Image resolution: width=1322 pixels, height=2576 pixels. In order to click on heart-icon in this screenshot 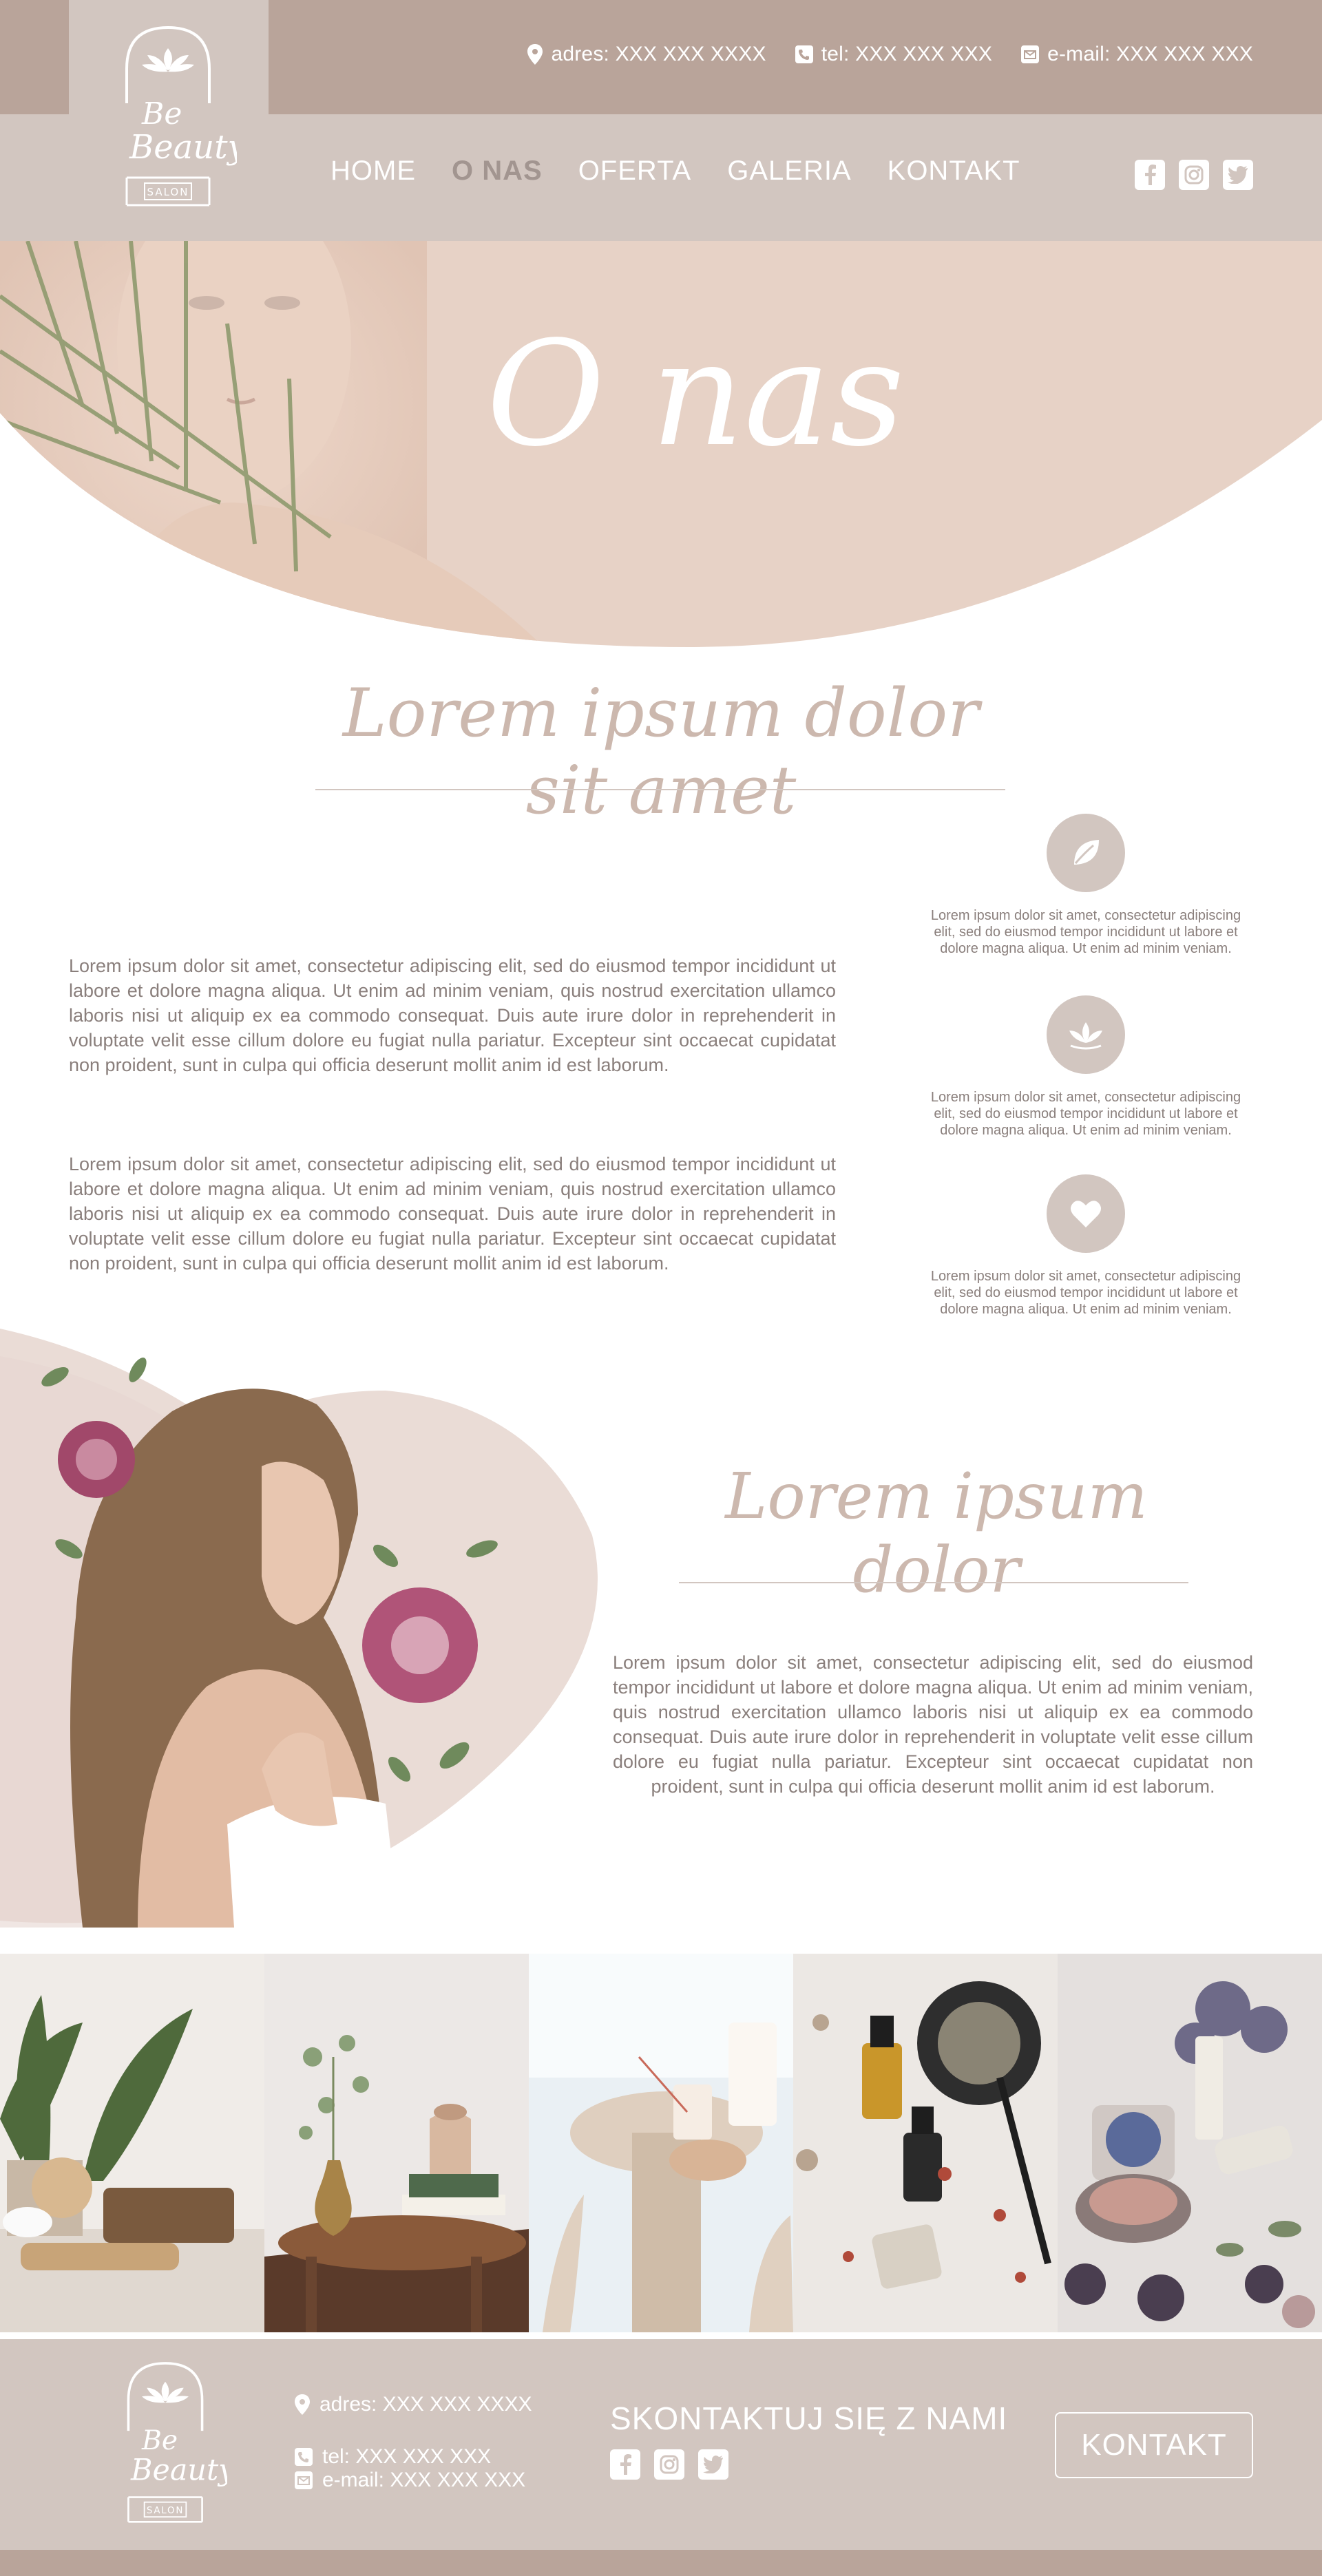, I will do `click(1086, 1214)`.